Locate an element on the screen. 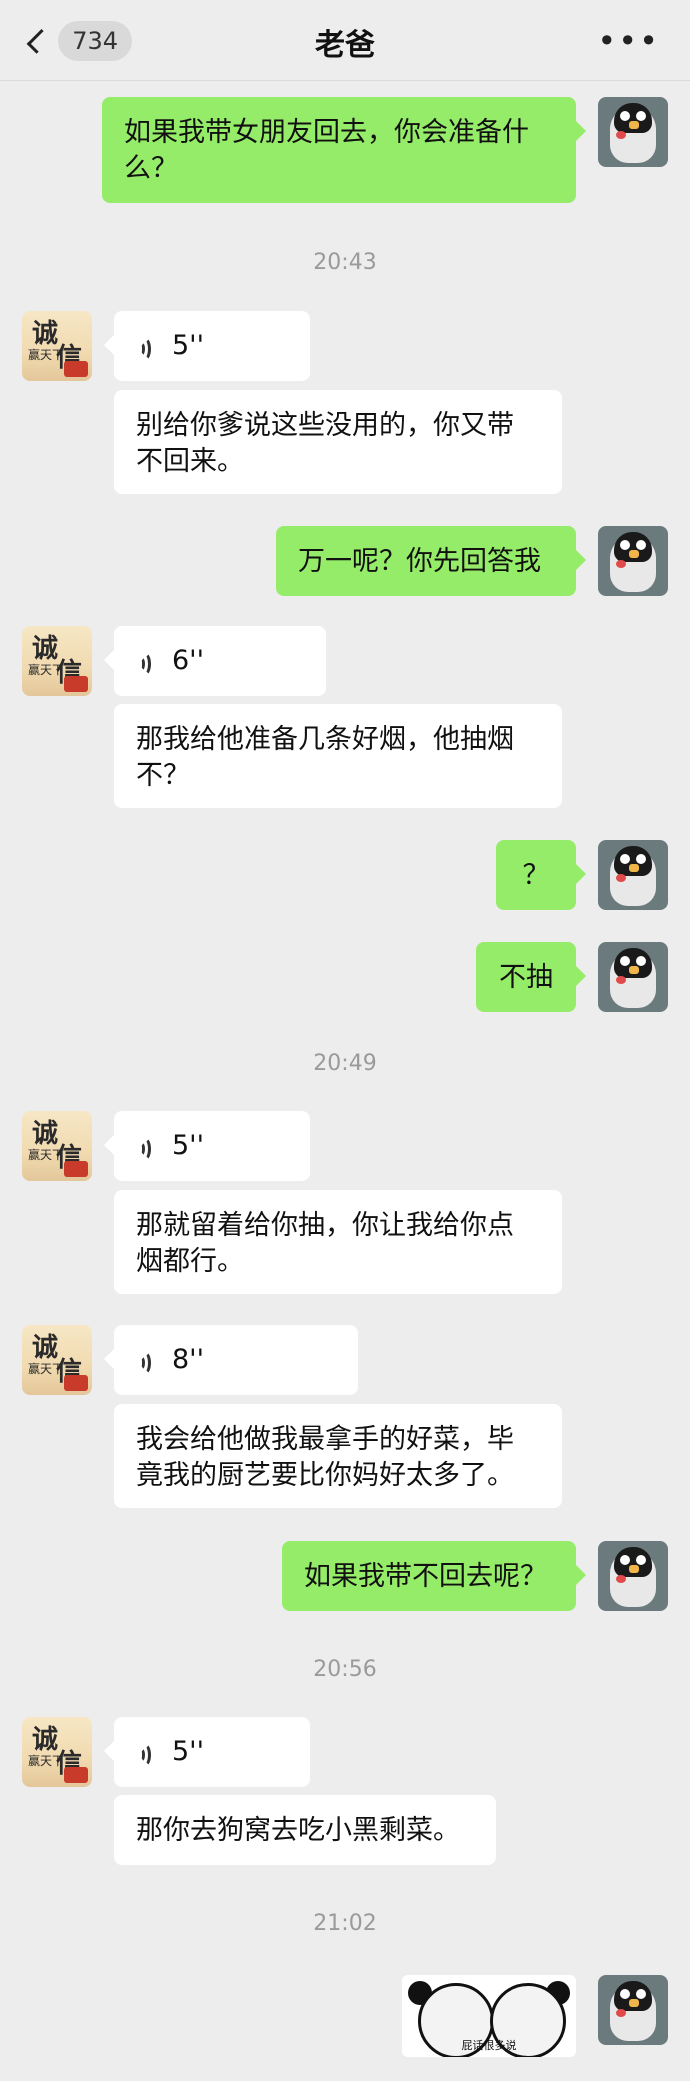 The width and height of the screenshot is (690, 2081). chat-title: 老爸 is located at coordinates (345, 45).